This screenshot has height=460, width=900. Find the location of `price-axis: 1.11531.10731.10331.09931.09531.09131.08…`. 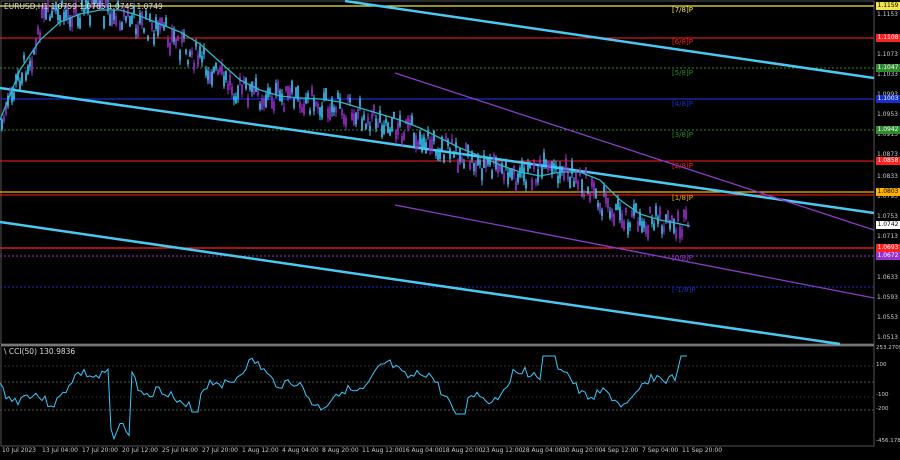

price-axis: 1.11531.10731.10331.09931.09531.09131.08… is located at coordinates (888, 172).